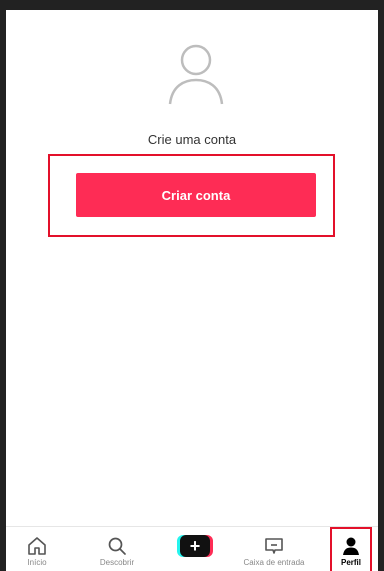  Describe the element at coordinates (274, 546) in the screenshot. I see `message-icon` at that location.